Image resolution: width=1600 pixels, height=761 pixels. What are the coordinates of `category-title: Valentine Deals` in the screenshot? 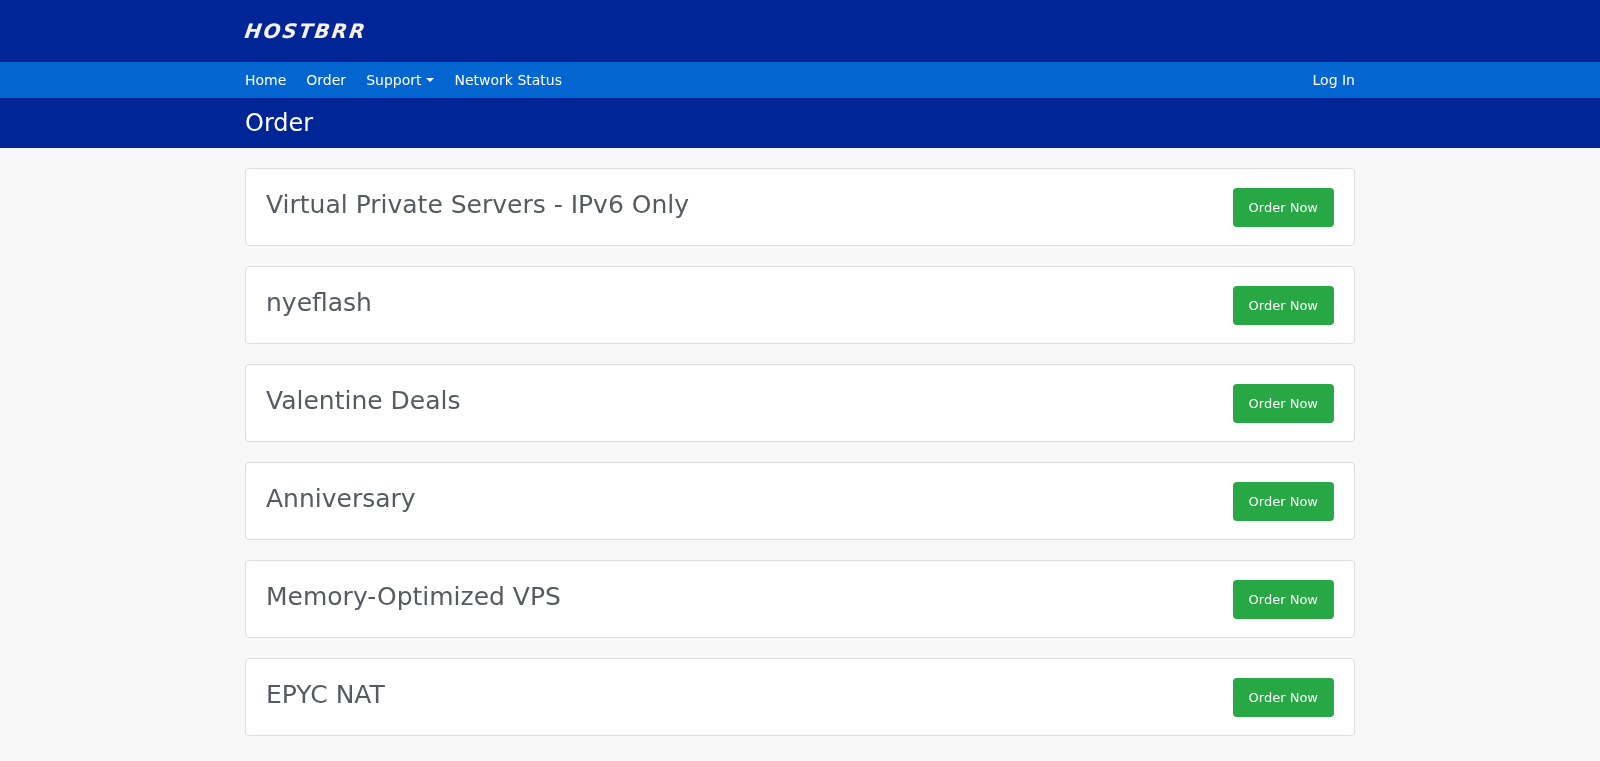 It's located at (363, 400).